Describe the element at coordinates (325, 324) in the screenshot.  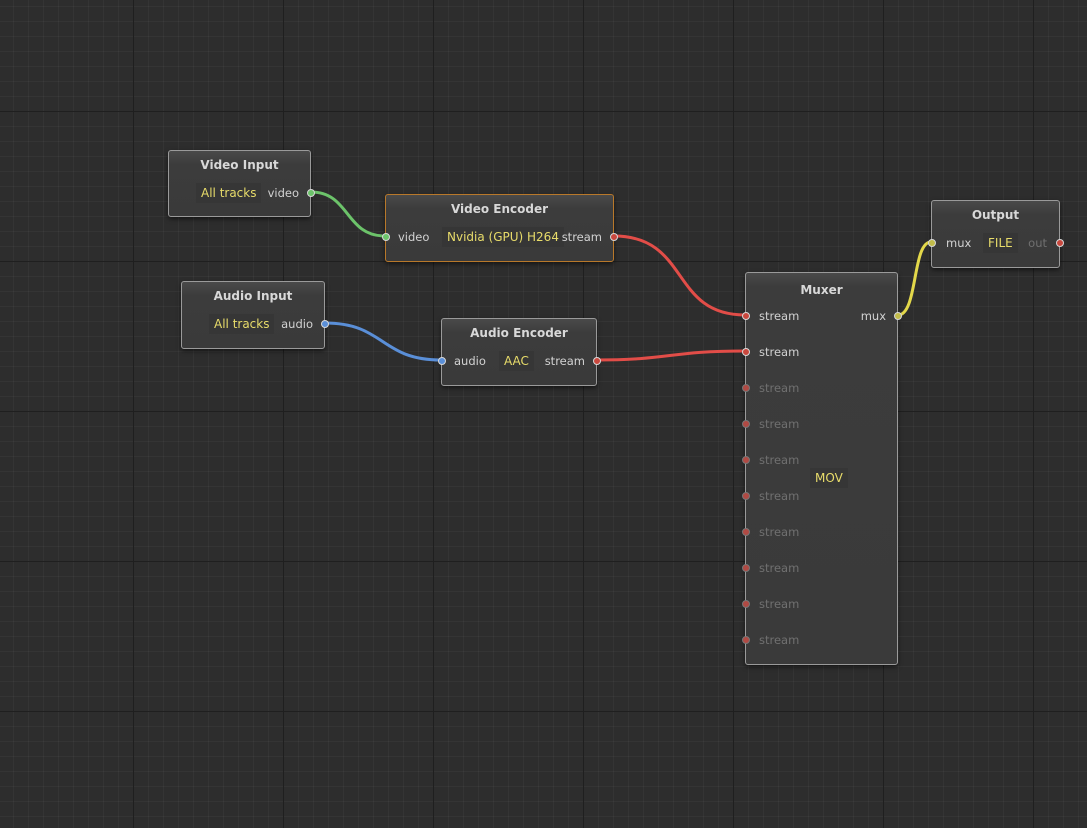
I see `audio-output-port` at that location.